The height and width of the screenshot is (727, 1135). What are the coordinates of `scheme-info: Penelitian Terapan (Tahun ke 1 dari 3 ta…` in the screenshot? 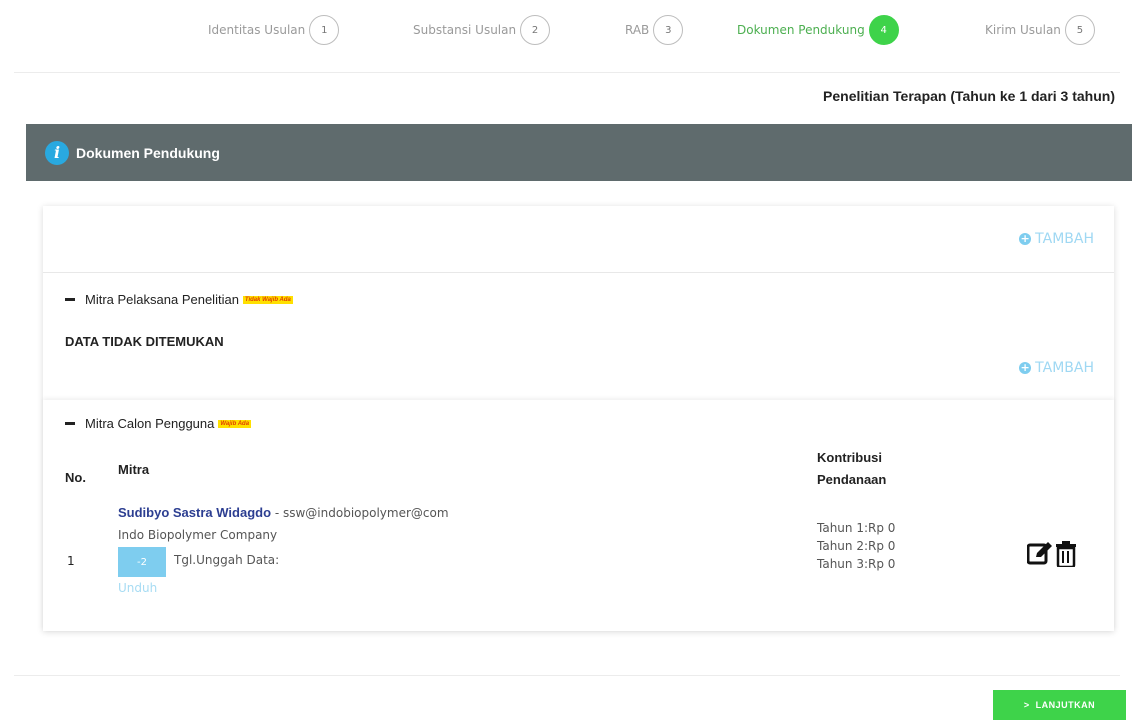 It's located at (969, 96).